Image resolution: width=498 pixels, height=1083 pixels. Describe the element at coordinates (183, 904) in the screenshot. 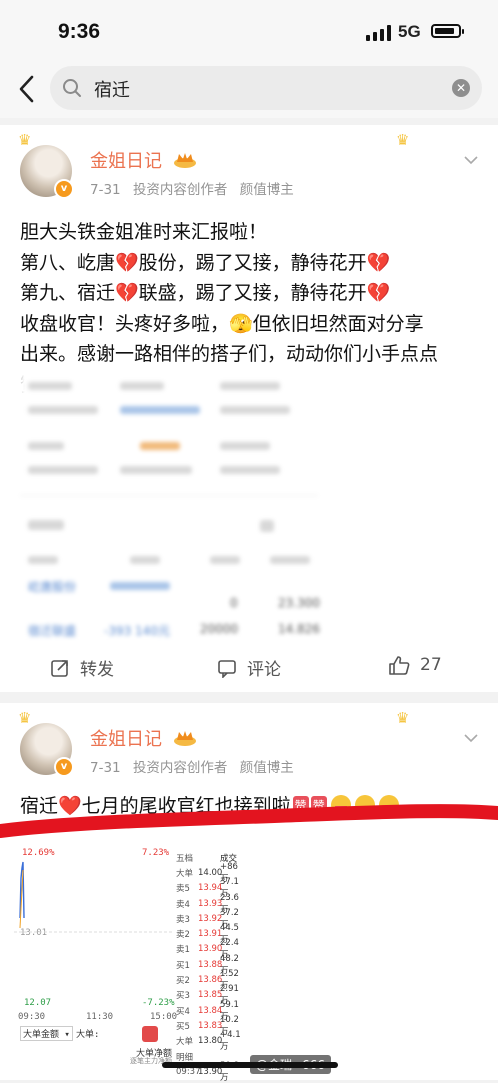

I see `row-label: 卖4` at that location.